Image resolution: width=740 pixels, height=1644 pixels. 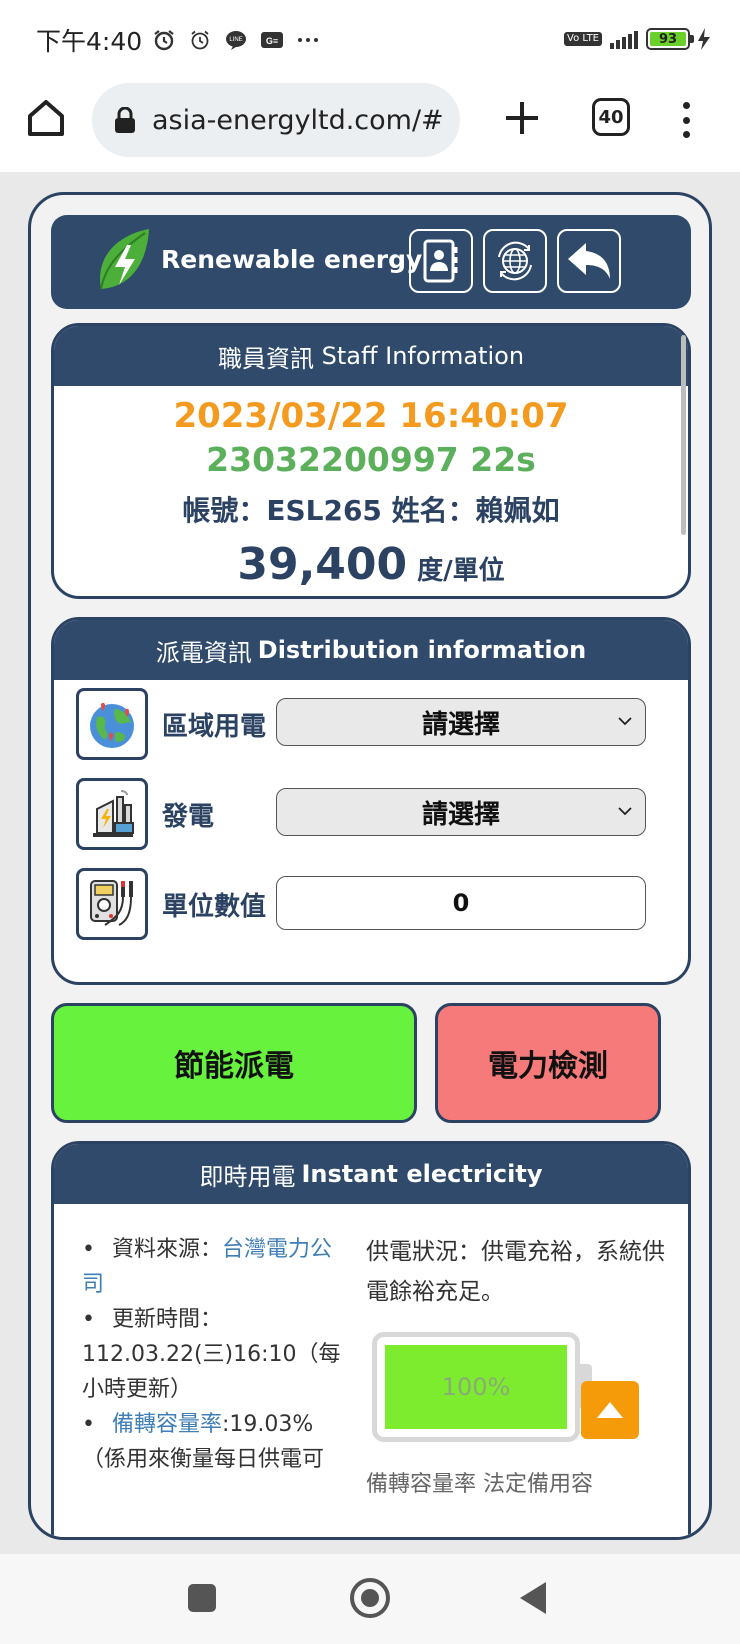 What do you see at coordinates (202, 1598) in the screenshot?
I see `recent-apps-button` at bounding box center [202, 1598].